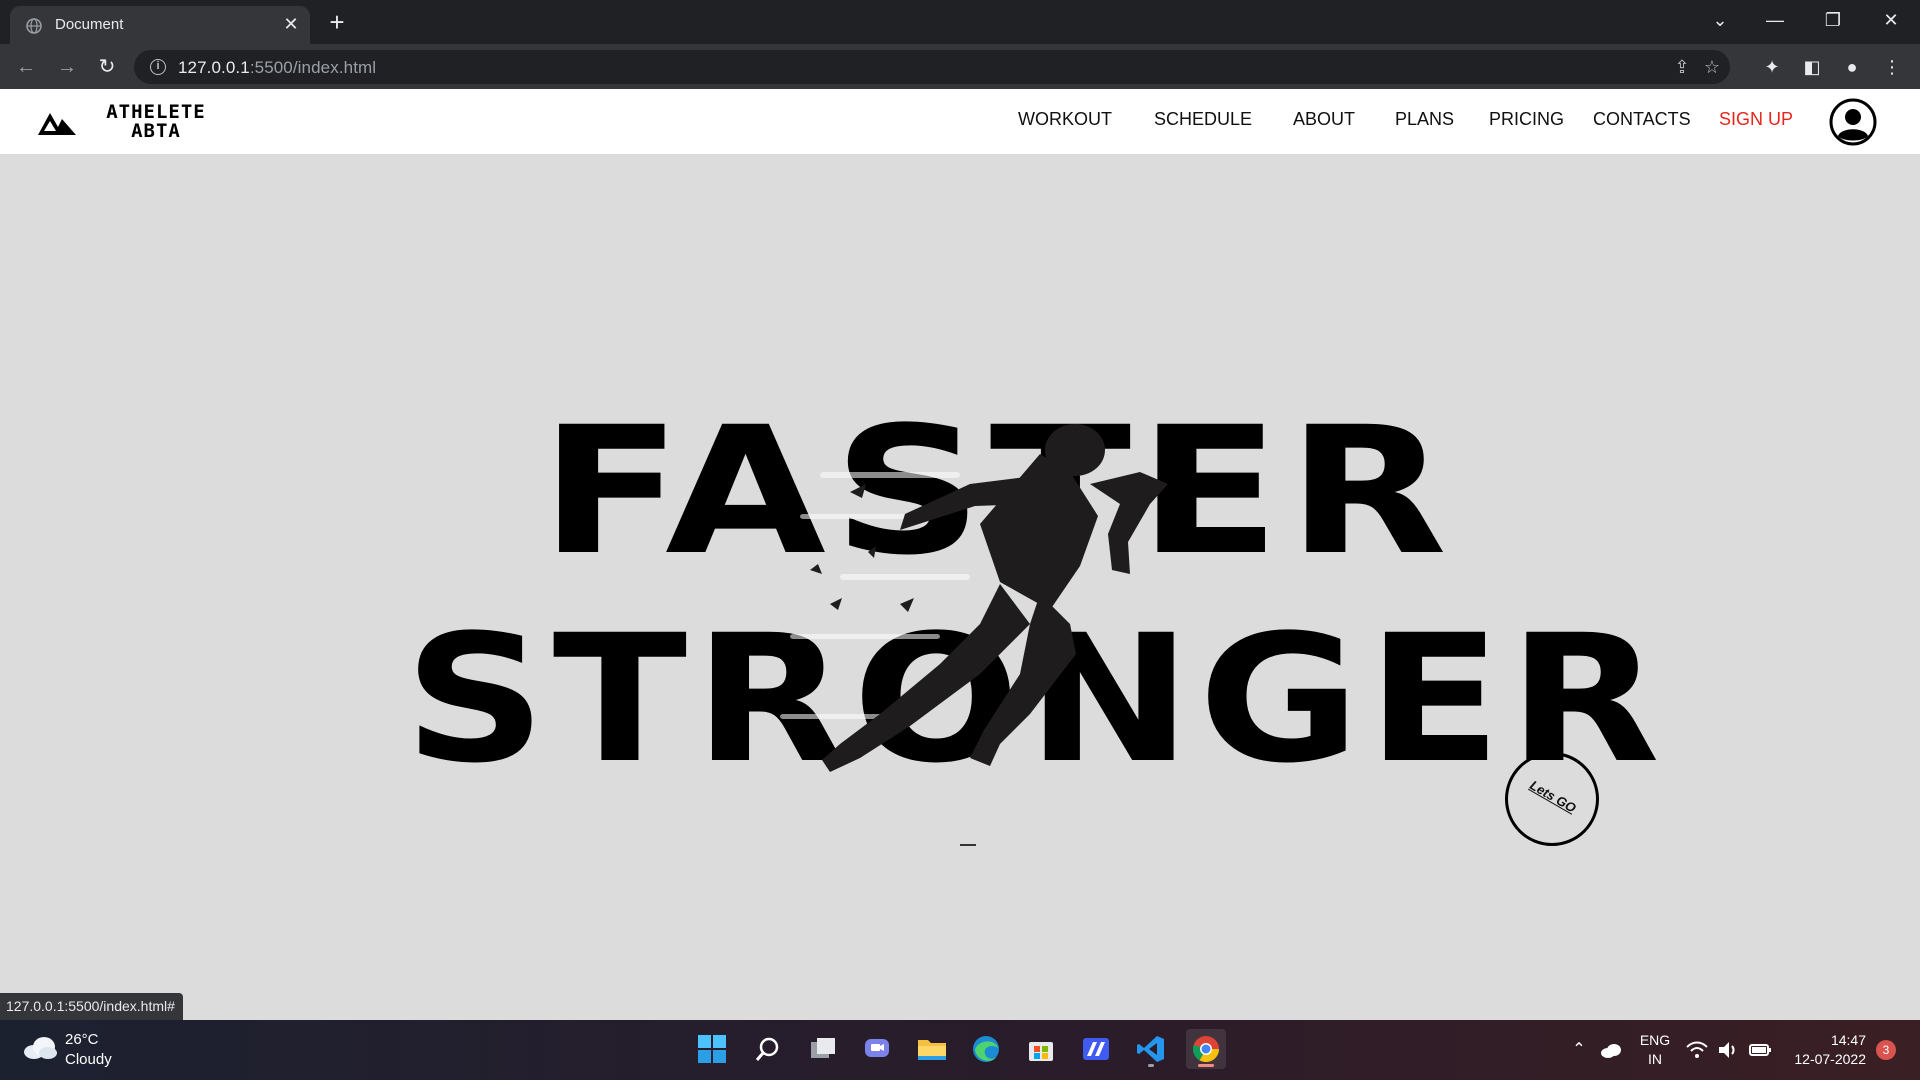 The image size is (1920, 1080). I want to click on menu-kebab-icon: ⋮, so click(1892, 67).